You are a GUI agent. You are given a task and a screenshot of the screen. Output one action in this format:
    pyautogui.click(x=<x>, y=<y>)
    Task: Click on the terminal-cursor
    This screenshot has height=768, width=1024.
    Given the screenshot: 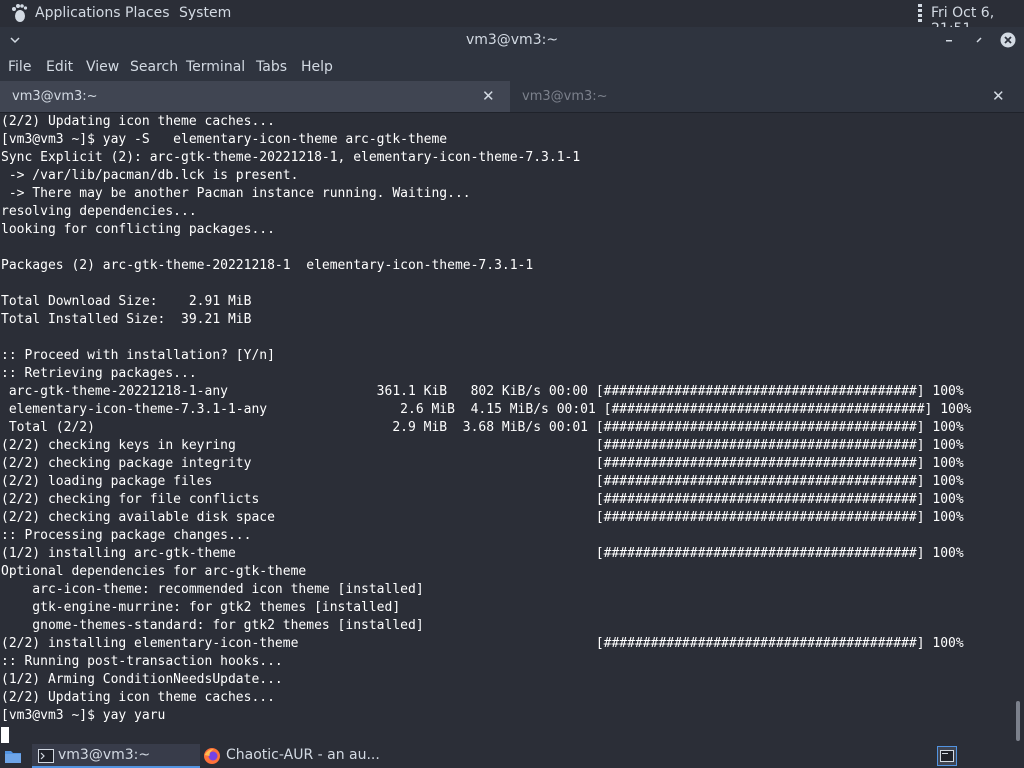 What is the action you would take?
    pyautogui.click(x=5, y=735)
    